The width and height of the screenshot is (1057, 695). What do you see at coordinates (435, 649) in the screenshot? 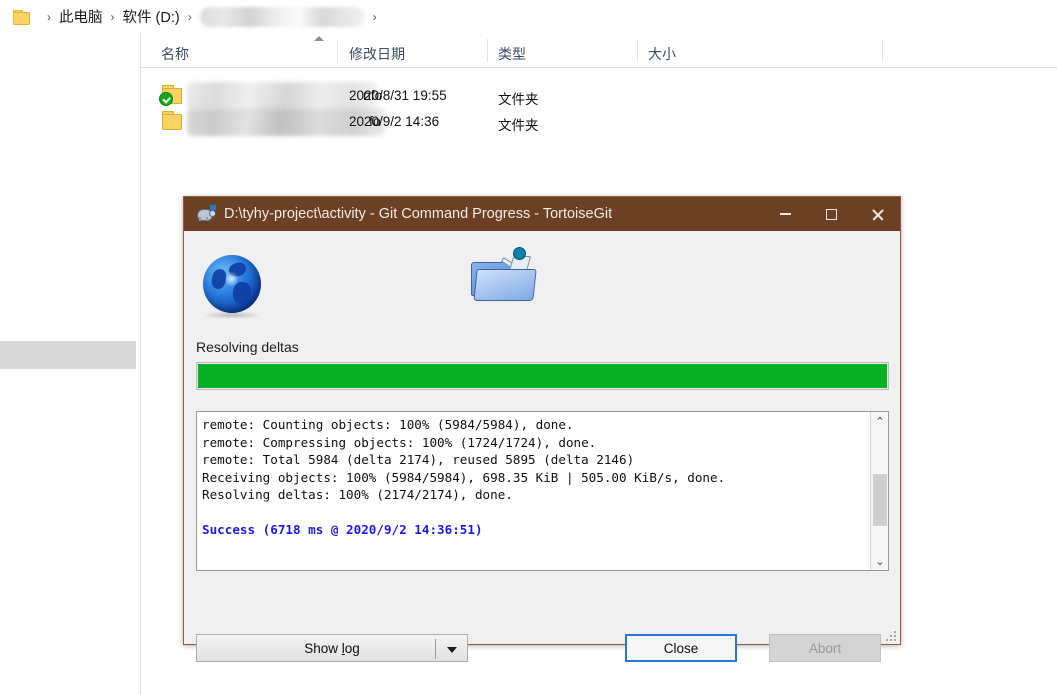
I see `split-divider` at bounding box center [435, 649].